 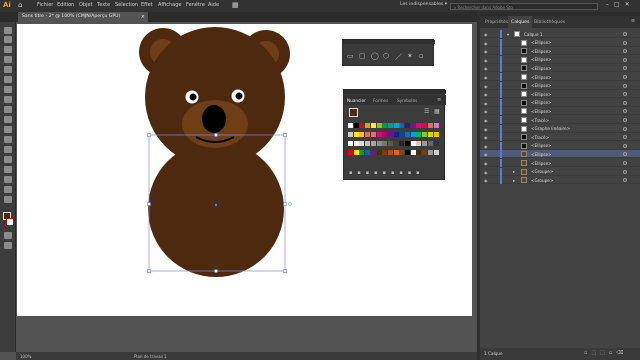 What do you see at coordinates (216, 135) in the screenshot?
I see `resize-handle-t` at bounding box center [216, 135].